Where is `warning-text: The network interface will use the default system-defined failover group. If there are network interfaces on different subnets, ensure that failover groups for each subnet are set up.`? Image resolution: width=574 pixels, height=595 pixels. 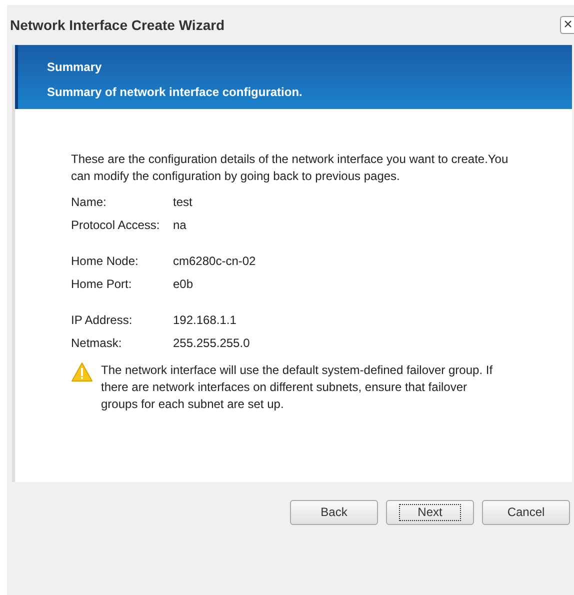 warning-text: The network interface will use the default system-defined failover group. If there are network interfaces on different subnets, ensure that failover groups for each subnet are set up. is located at coordinates (297, 387).